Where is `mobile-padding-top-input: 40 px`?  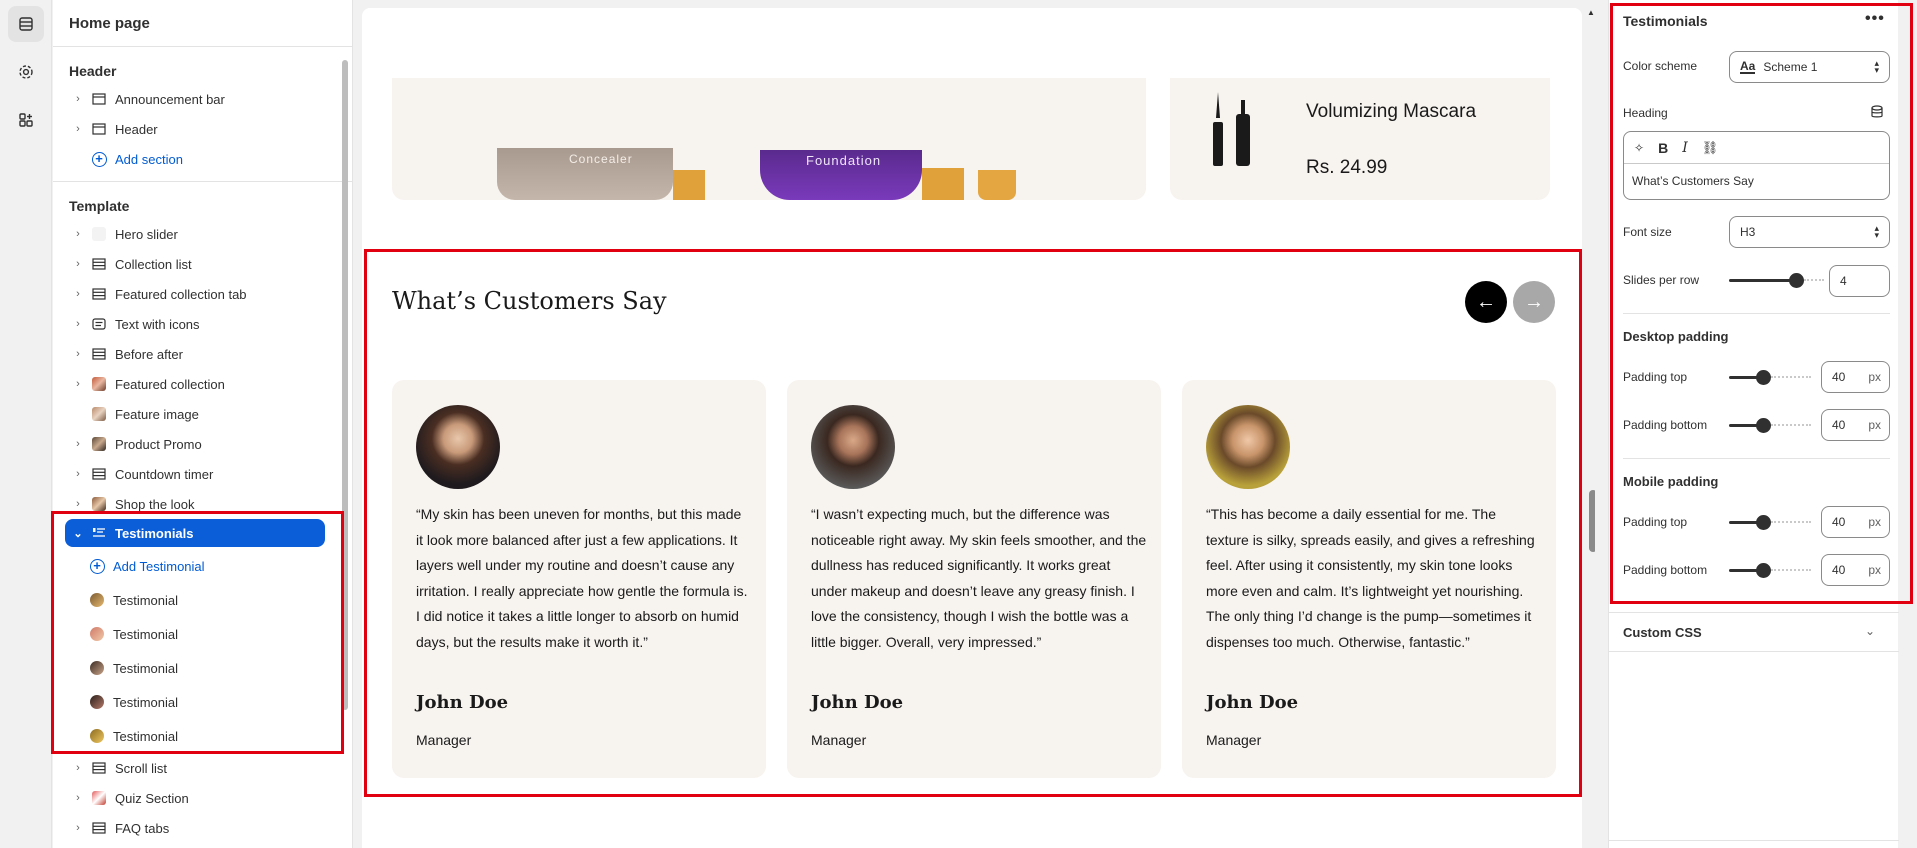 mobile-padding-top-input: 40 px is located at coordinates (1855, 522).